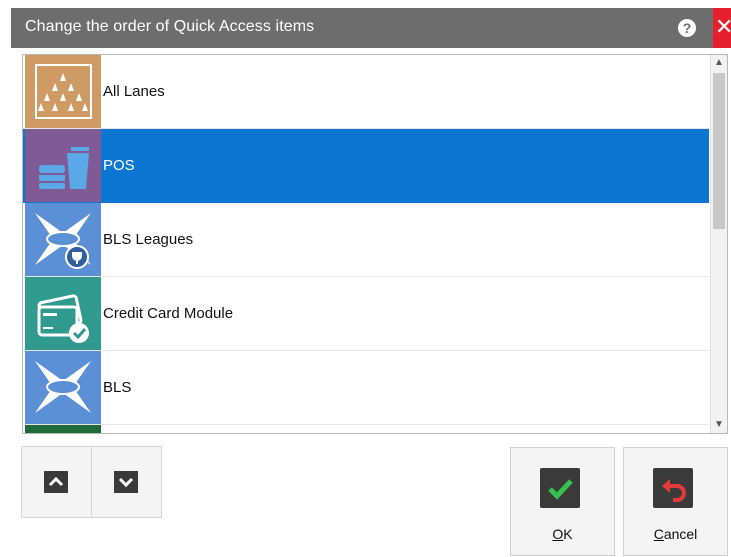 This screenshot has height=557, width=731. Describe the element at coordinates (366, 314) in the screenshot. I see `list-item: Credit Card Module` at that location.